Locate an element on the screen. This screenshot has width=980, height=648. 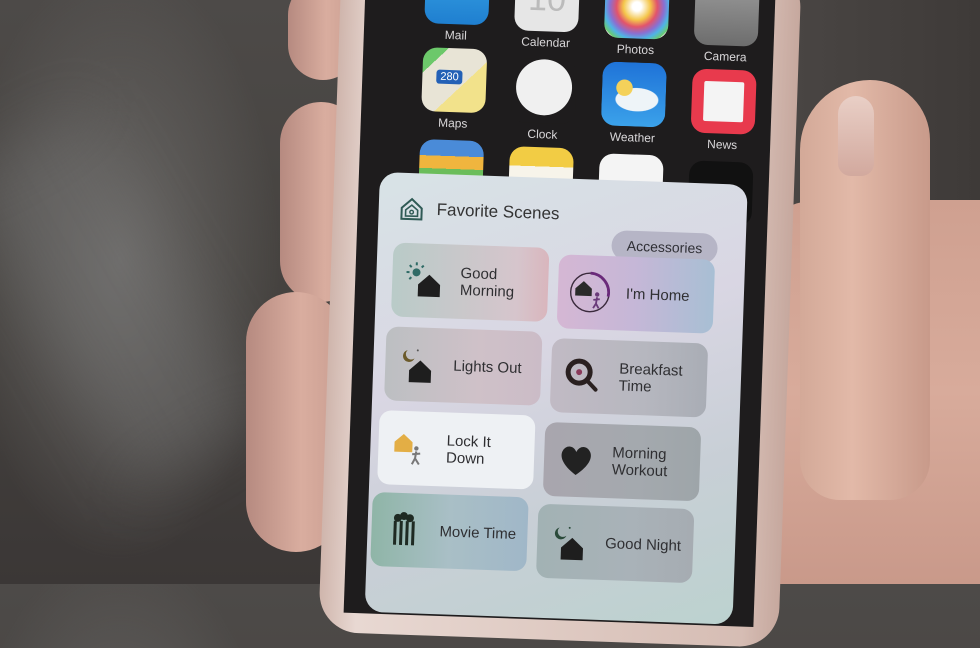
scene-morning-workout: MorningWorkout is located at coordinates (622, 461).